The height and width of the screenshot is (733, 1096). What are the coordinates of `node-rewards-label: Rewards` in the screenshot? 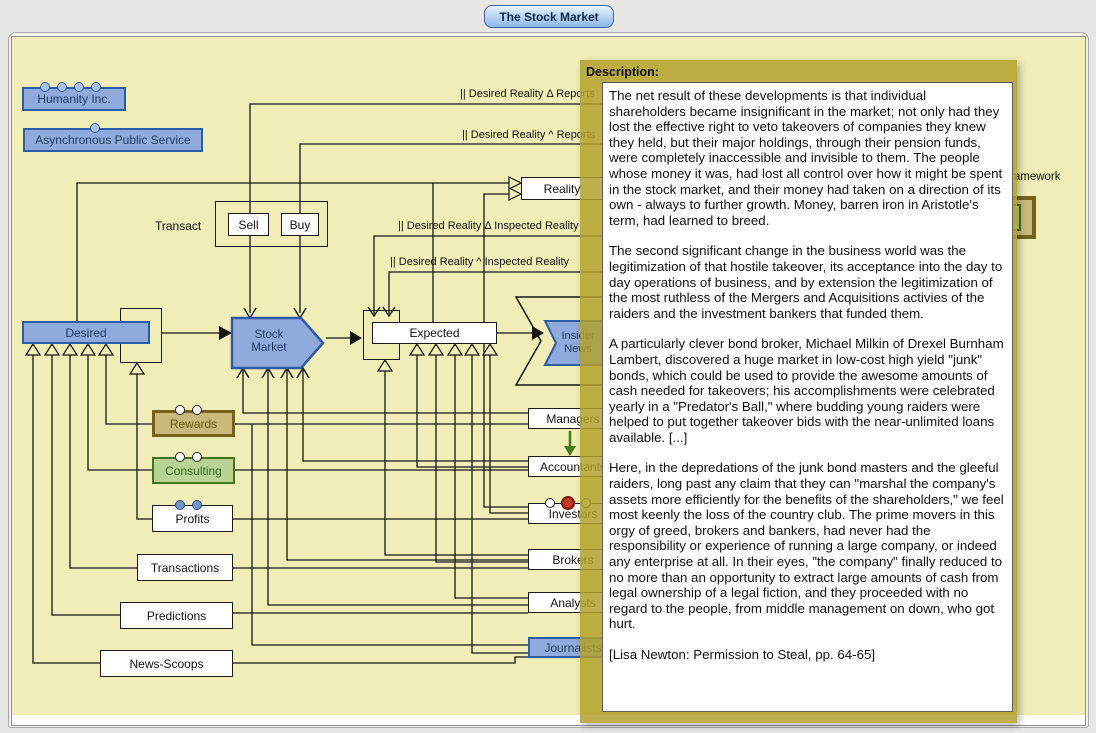 It's located at (193, 423).